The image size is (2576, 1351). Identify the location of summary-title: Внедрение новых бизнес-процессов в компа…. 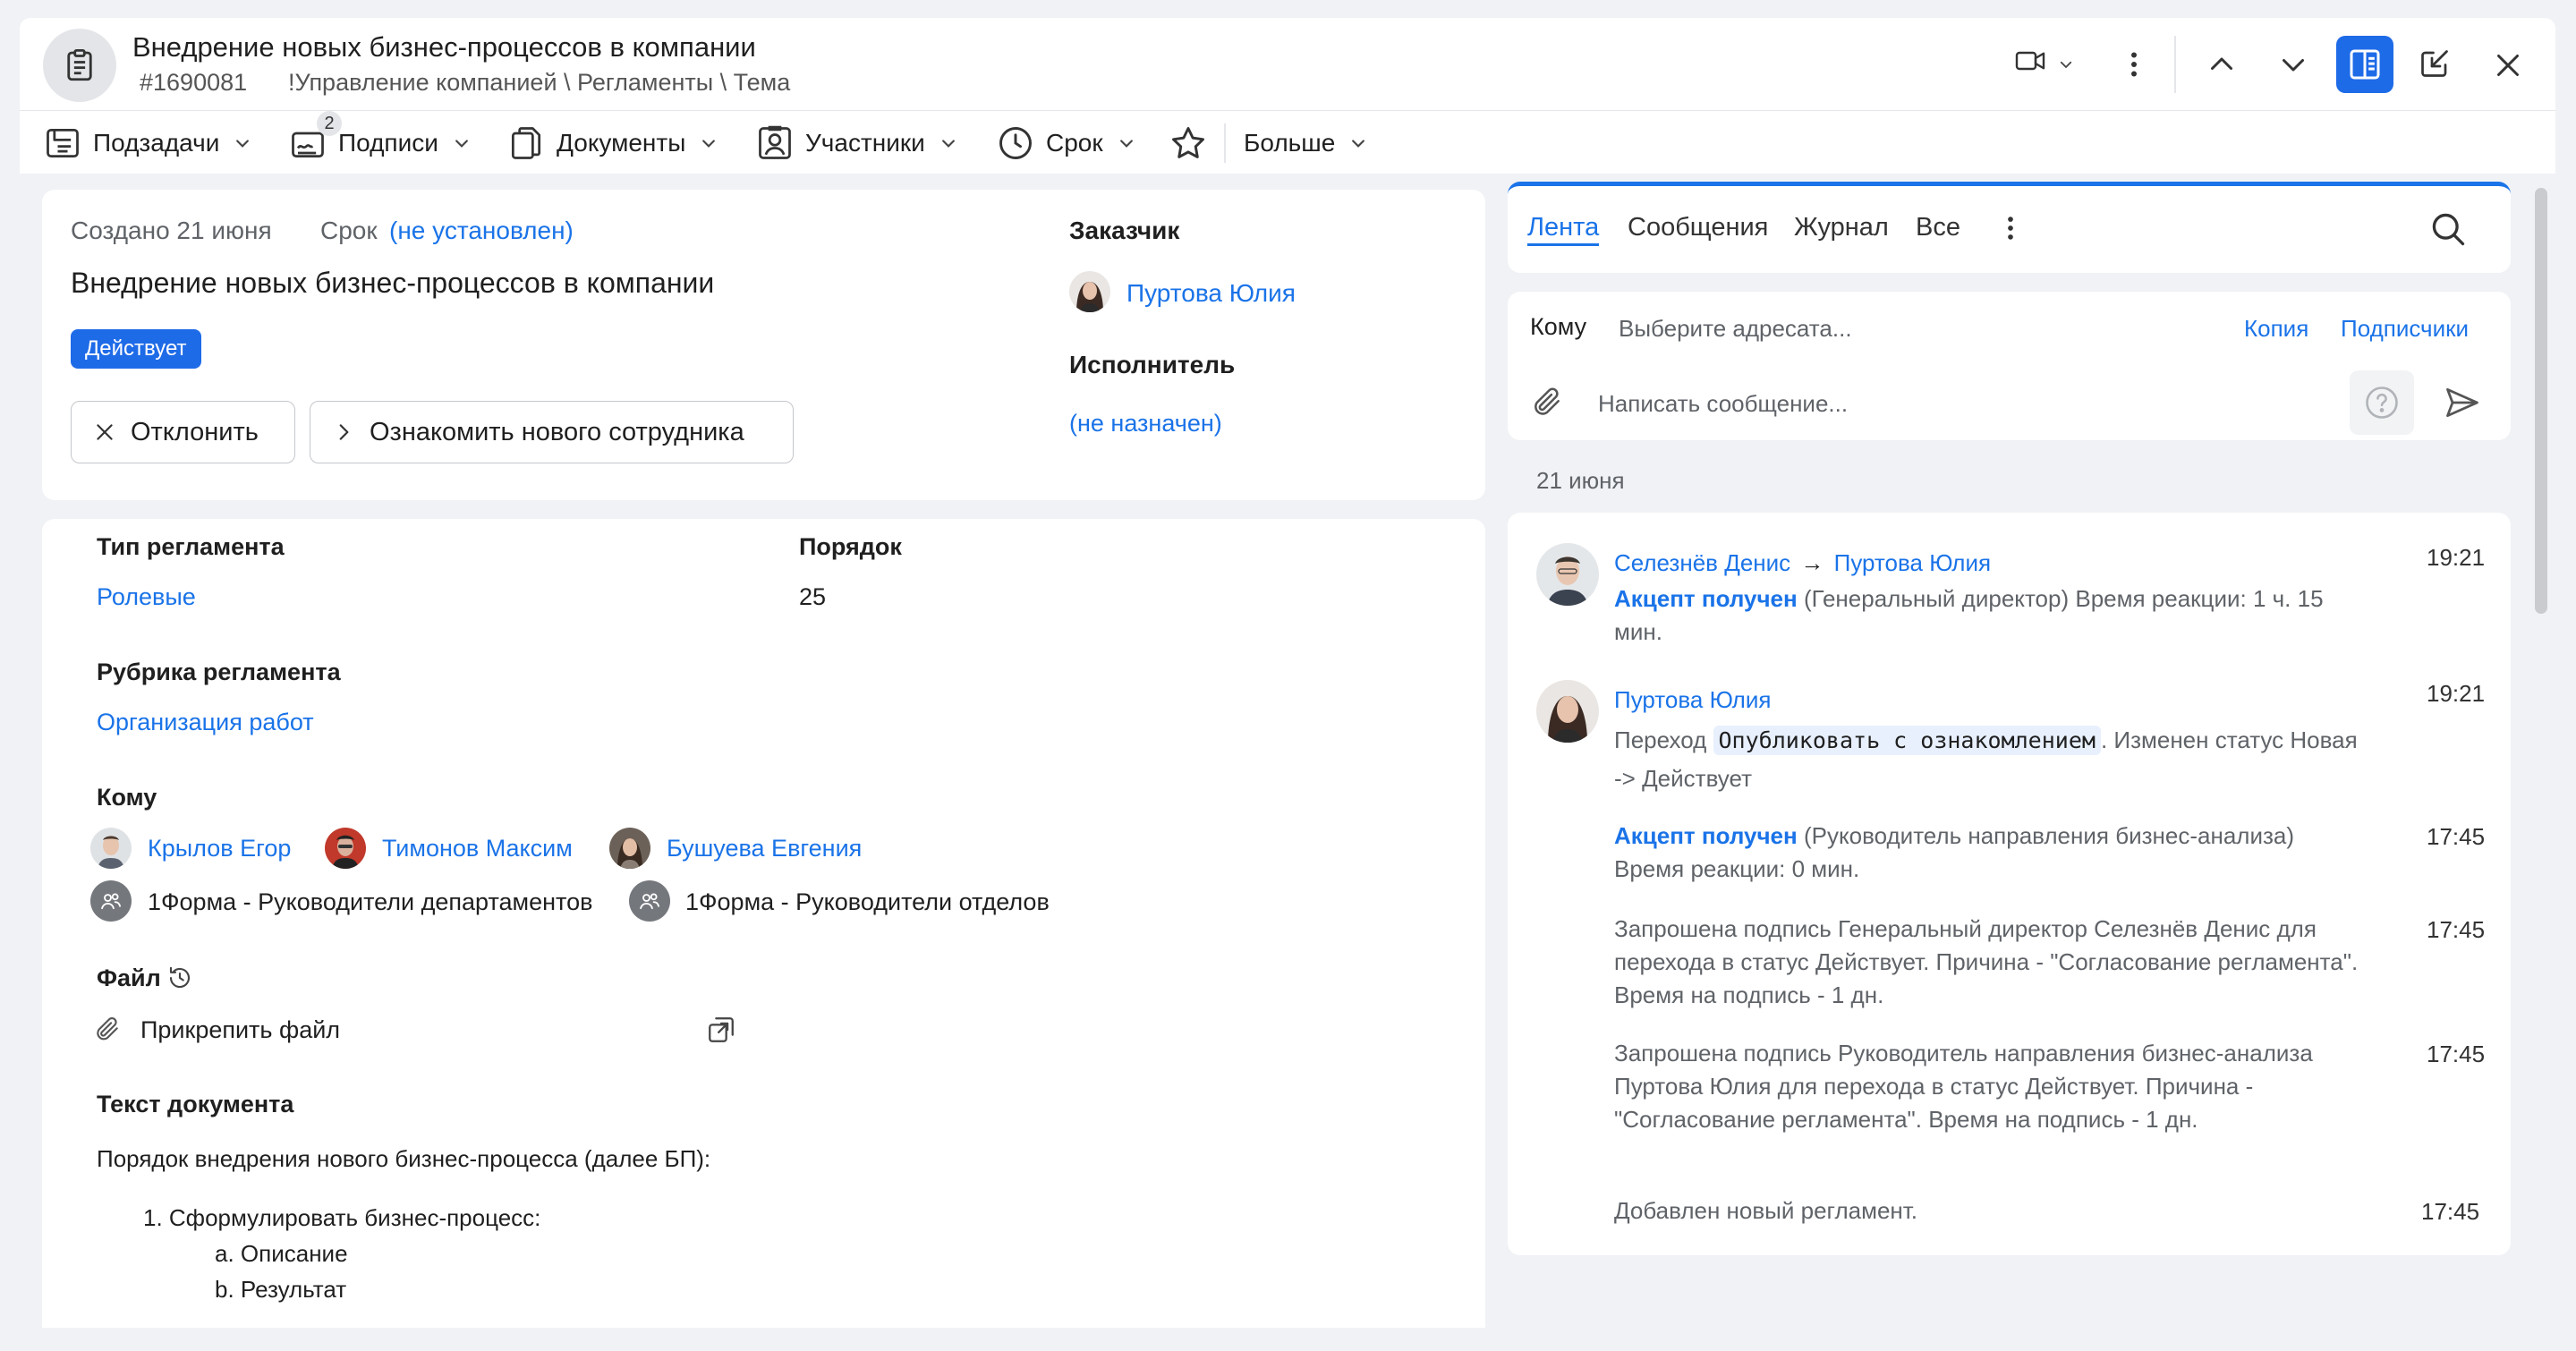
(393, 283).